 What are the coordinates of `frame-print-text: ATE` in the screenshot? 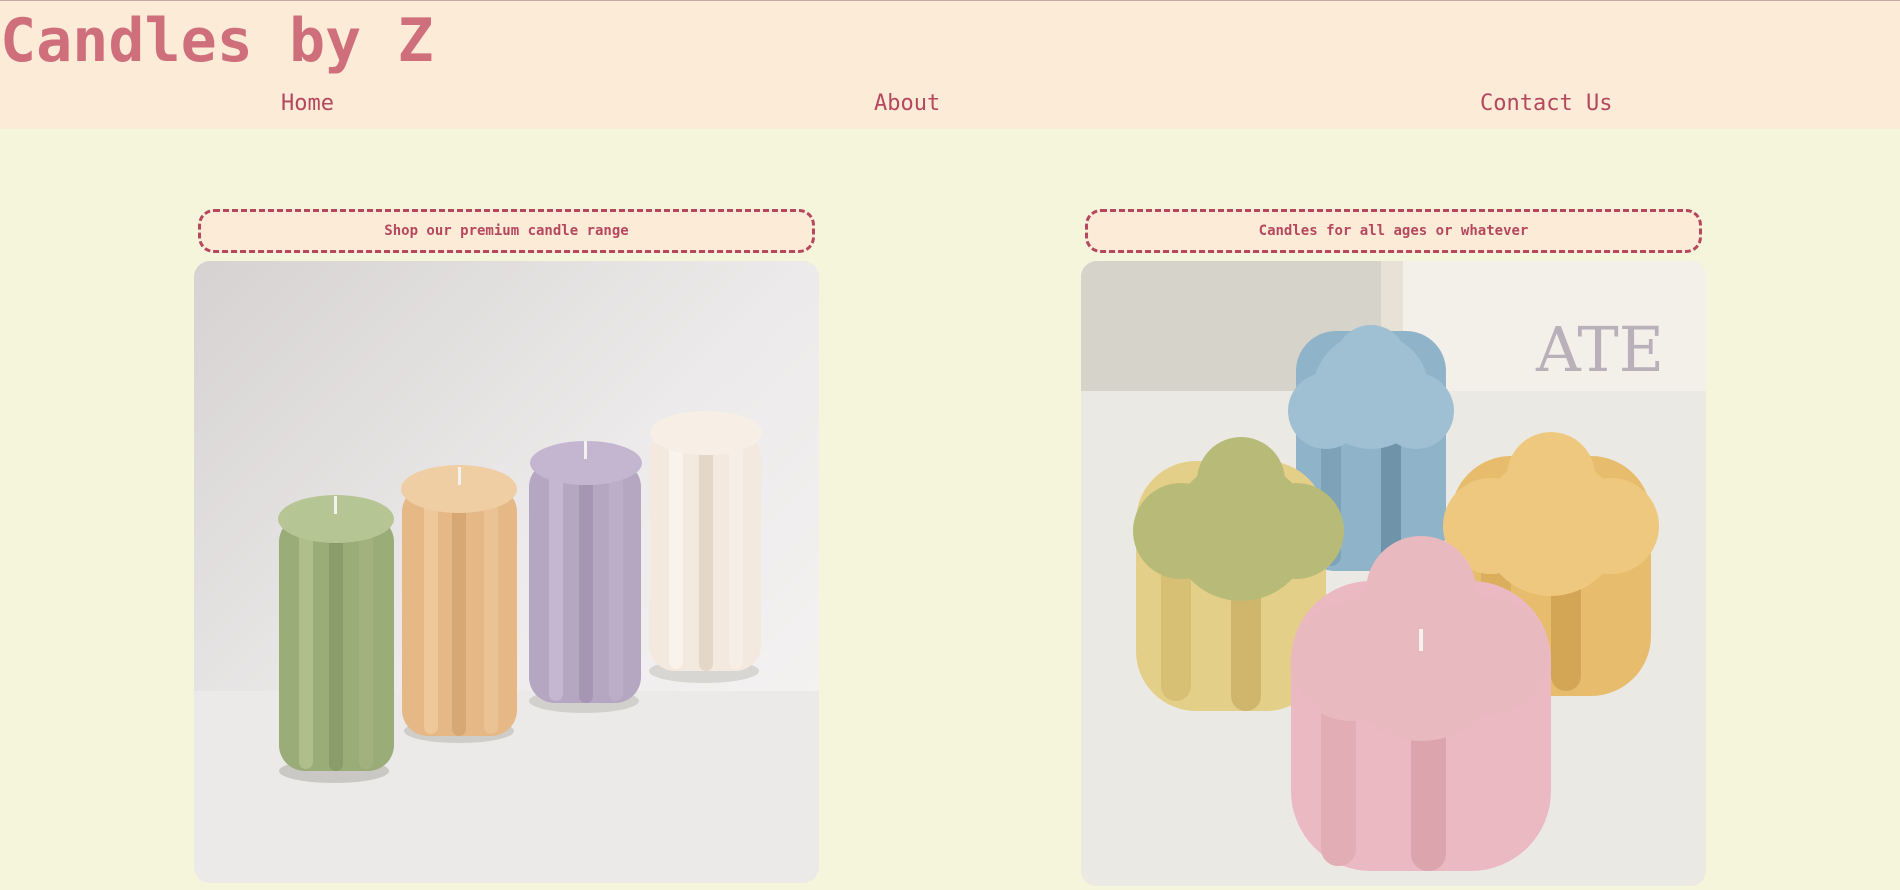 It's located at (1599, 349).